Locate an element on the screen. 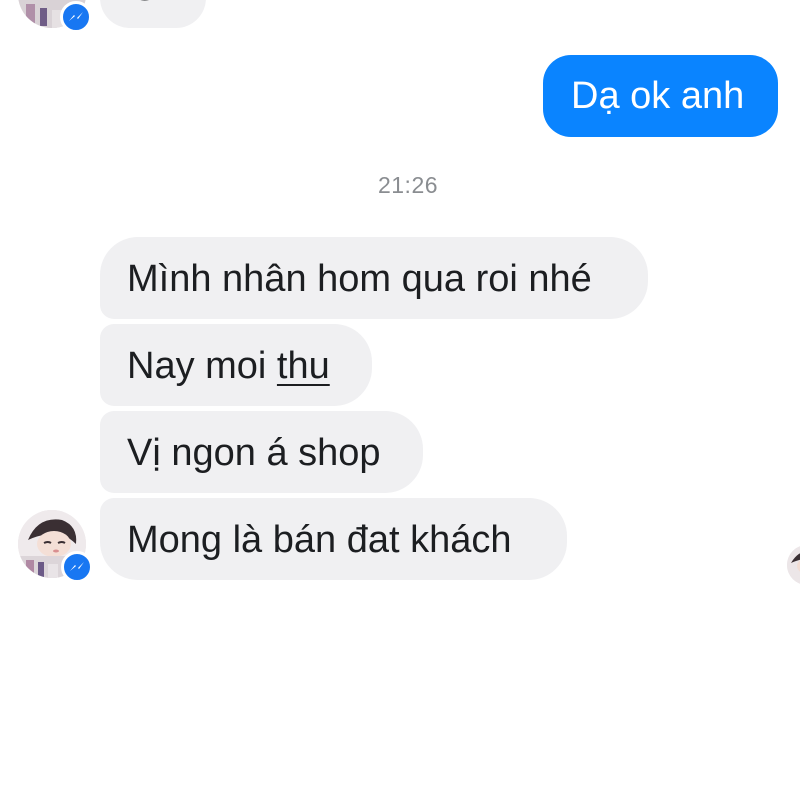 This screenshot has width=800, height=800. message-bubble-received: Mong là bán đat khách is located at coordinates (333, 539).